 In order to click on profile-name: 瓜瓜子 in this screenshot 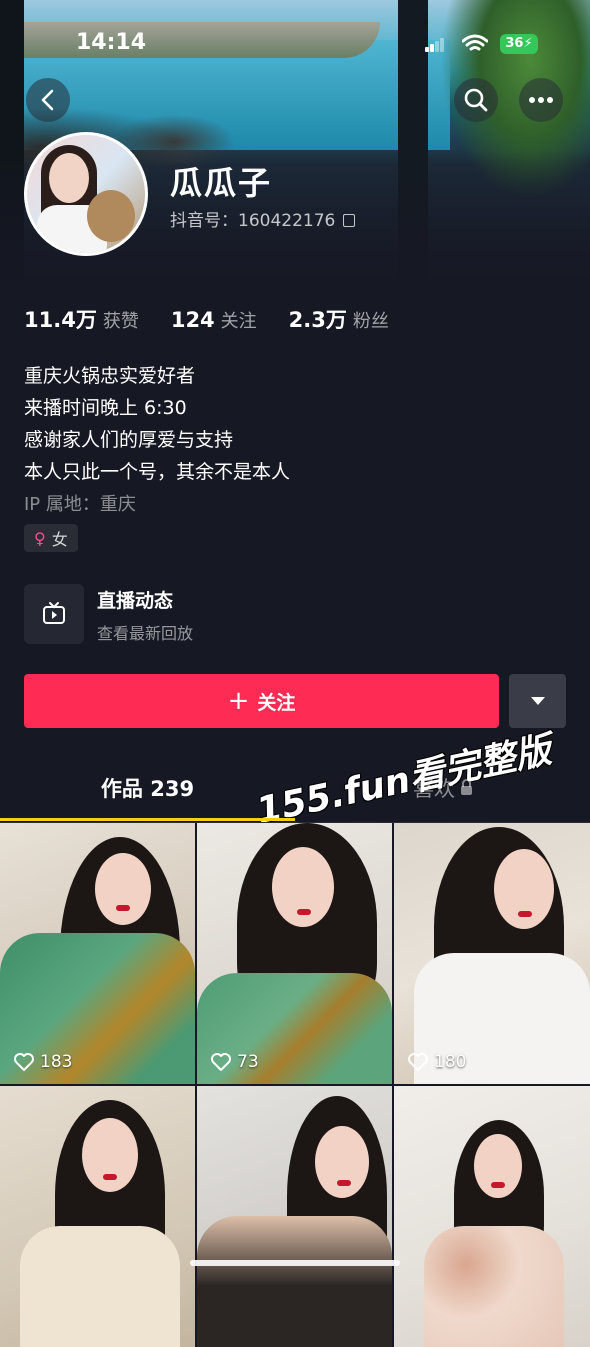, I will do `click(221, 183)`.